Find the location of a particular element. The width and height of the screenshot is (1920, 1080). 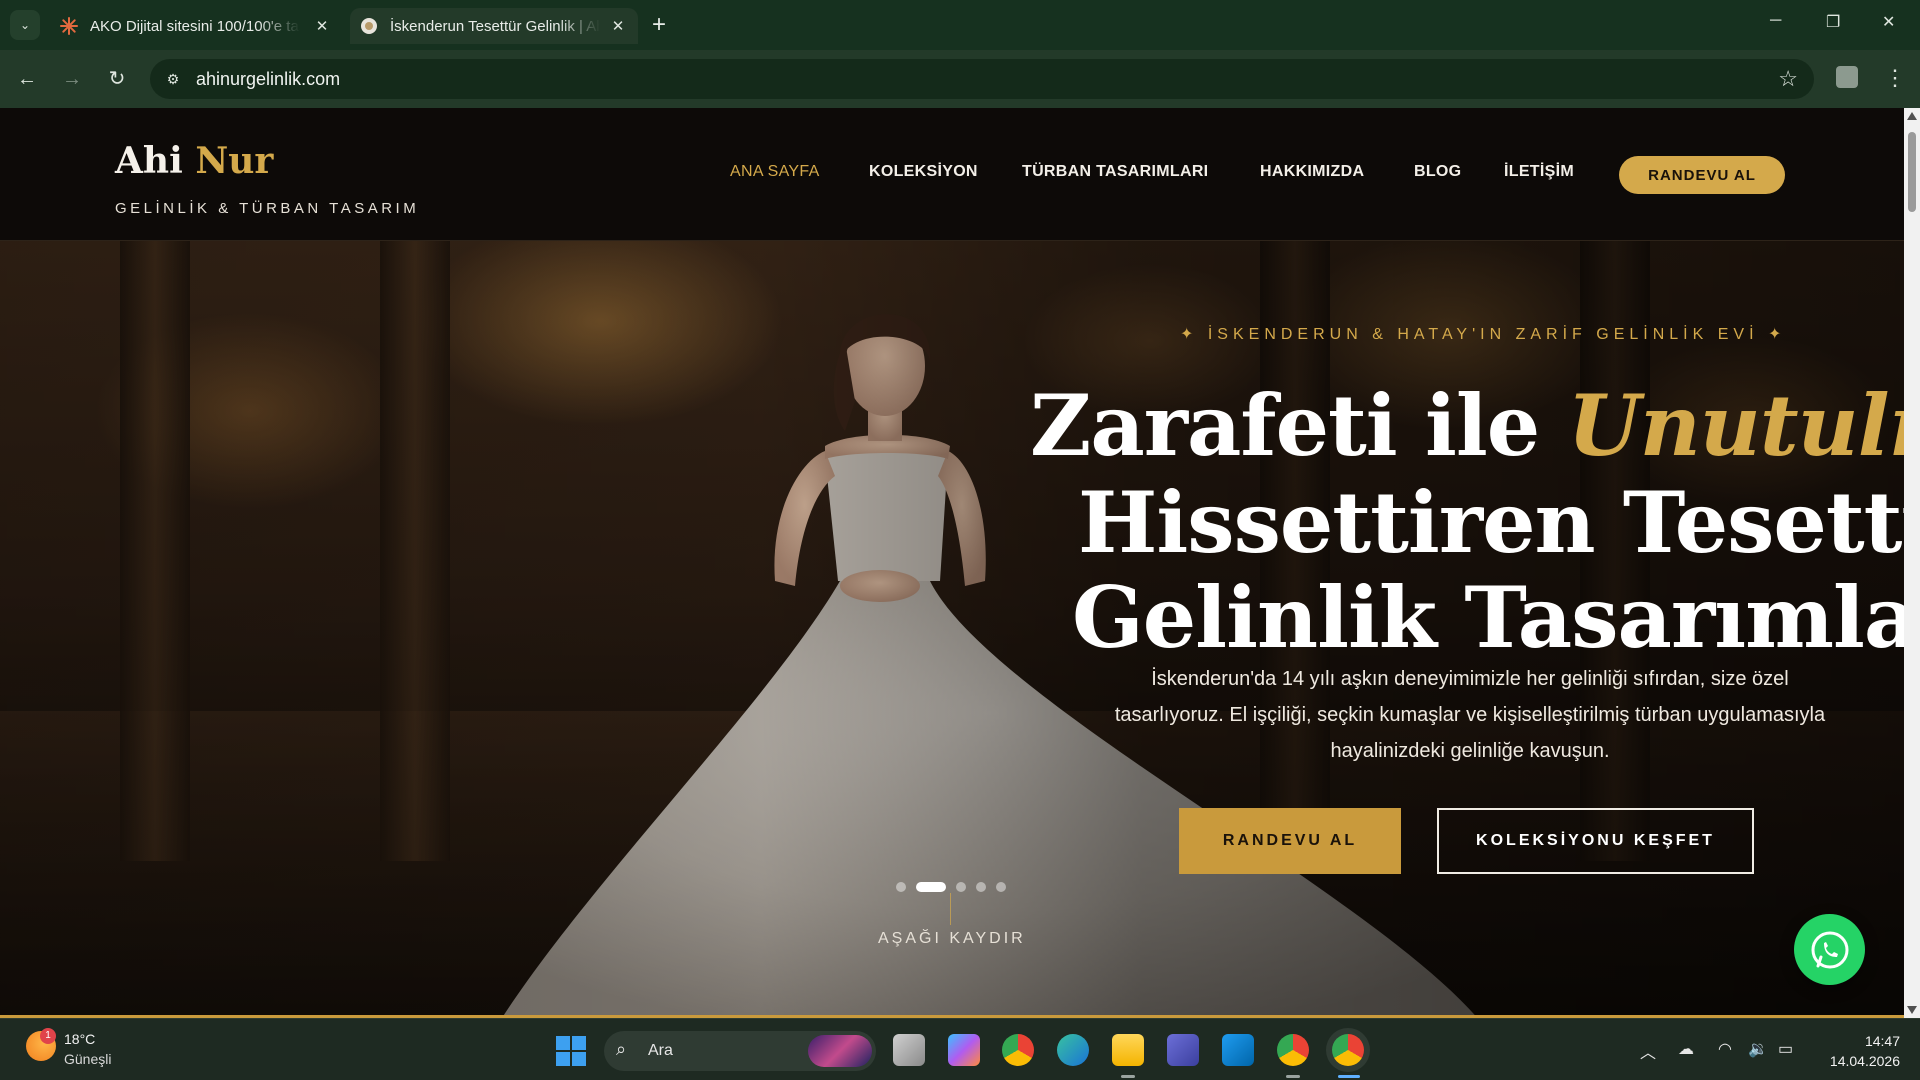

nav-turban-tasarimlari: TÜRBAN TASARIMLARI is located at coordinates (1115, 172).